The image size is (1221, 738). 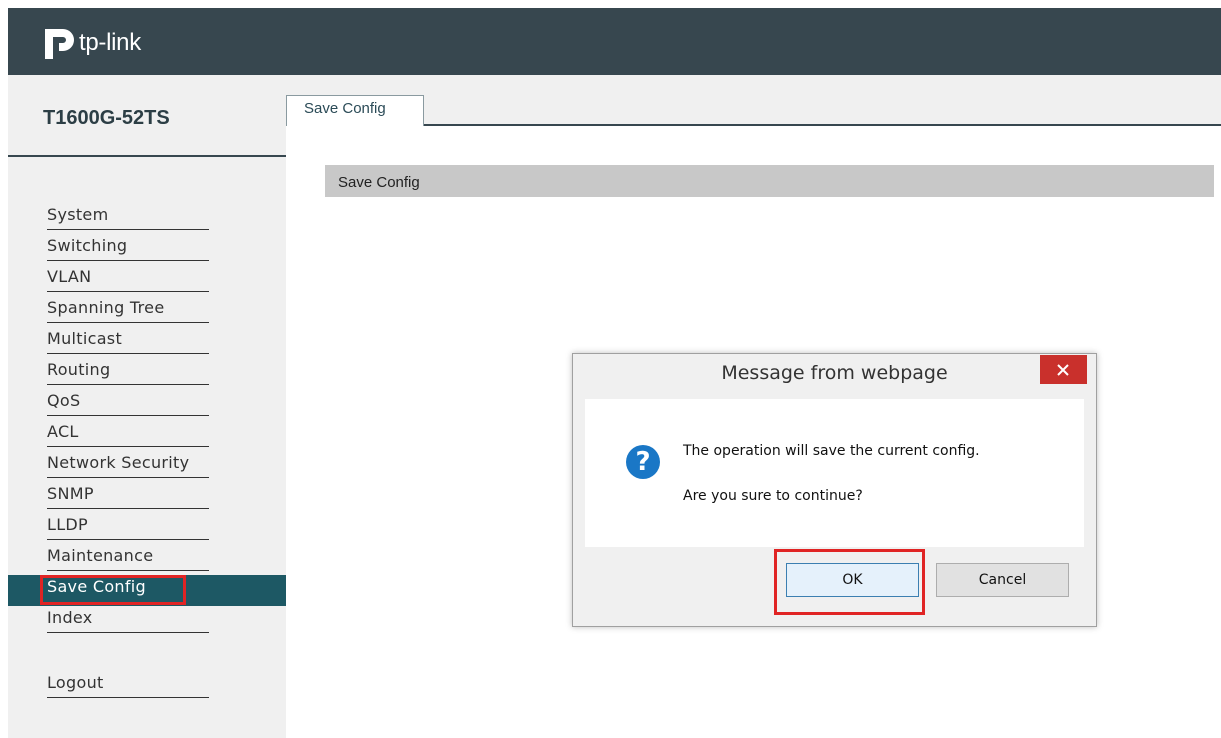 I want to click on model-name: T1600G-52TS, so click(x=106, y=118).